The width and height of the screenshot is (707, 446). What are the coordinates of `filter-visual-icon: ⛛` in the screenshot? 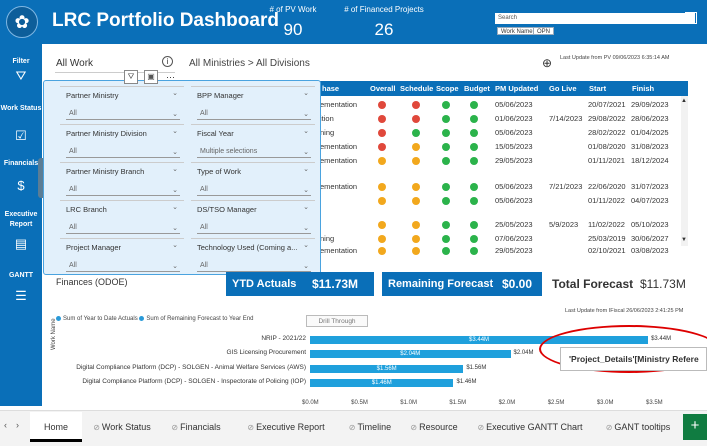 It's located at (131, 77).